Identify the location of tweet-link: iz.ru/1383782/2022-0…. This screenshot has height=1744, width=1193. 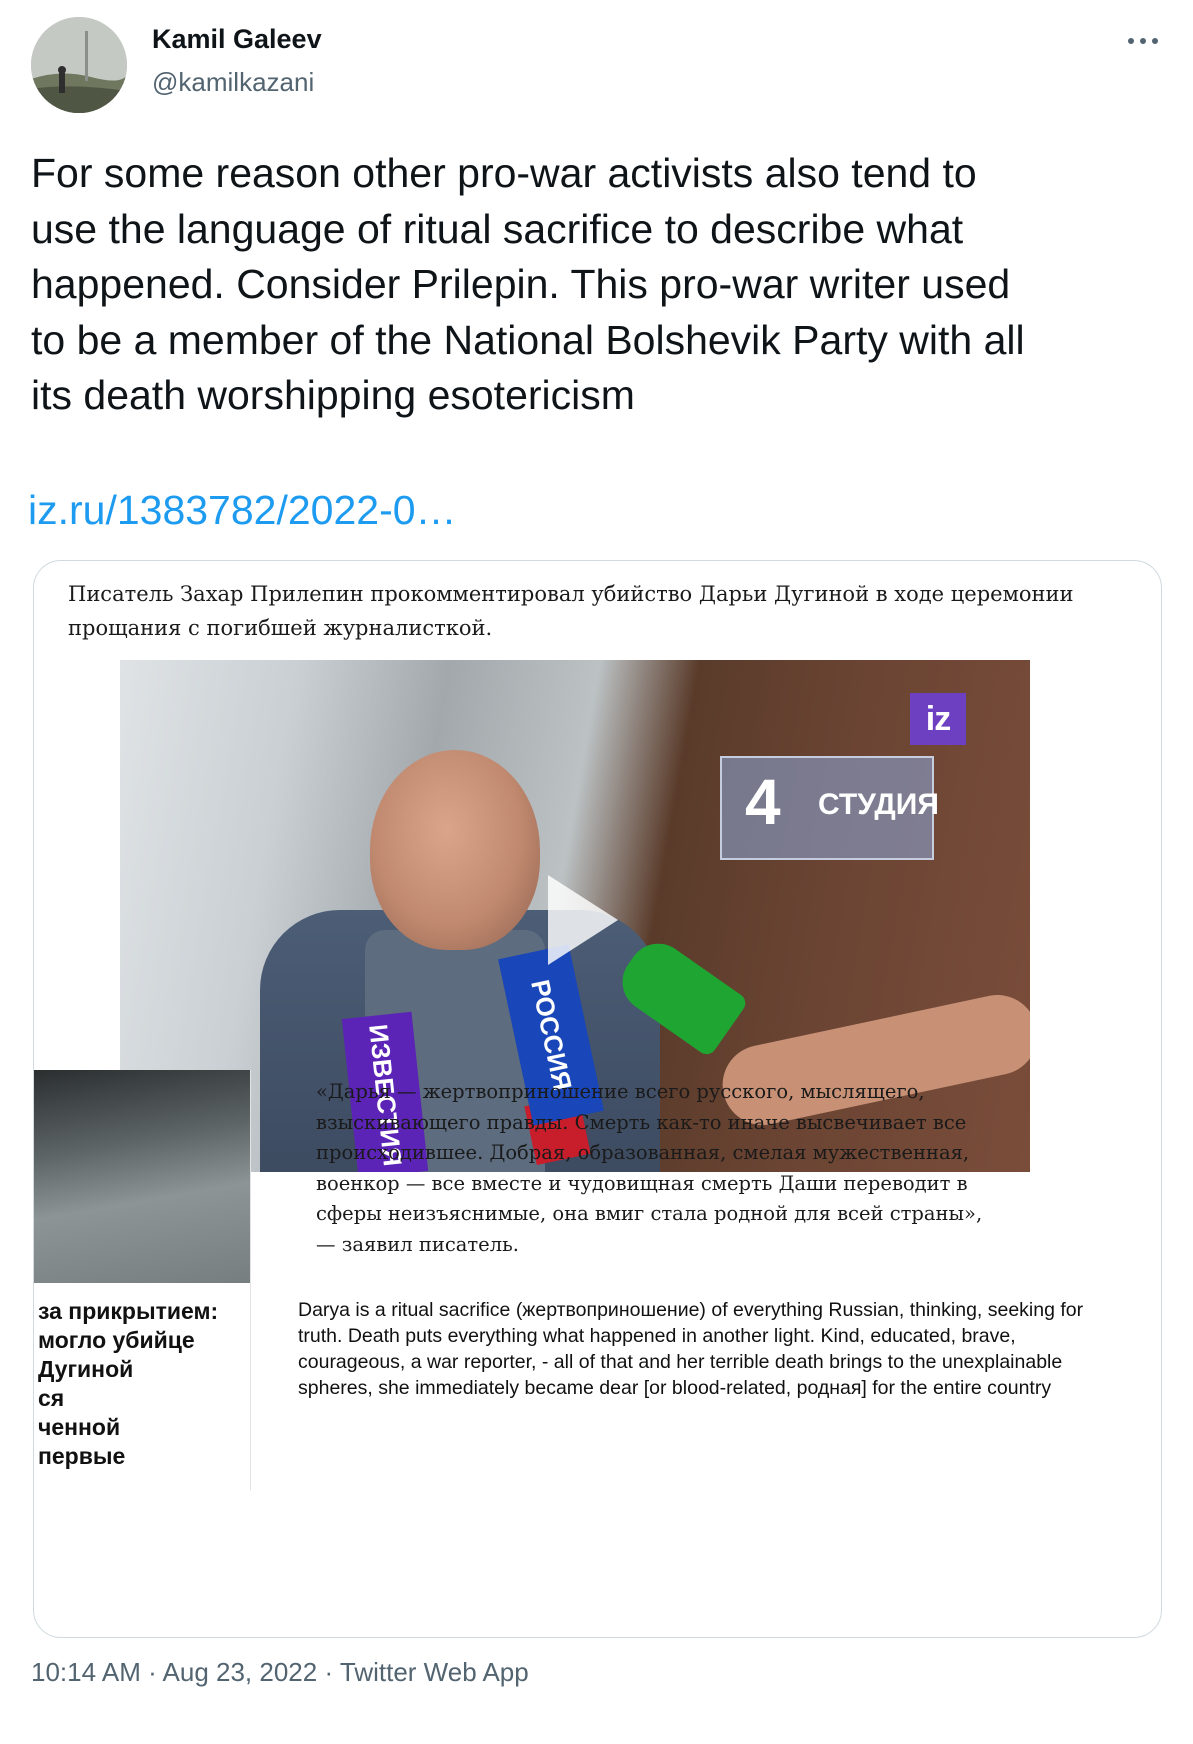
(242, 510).